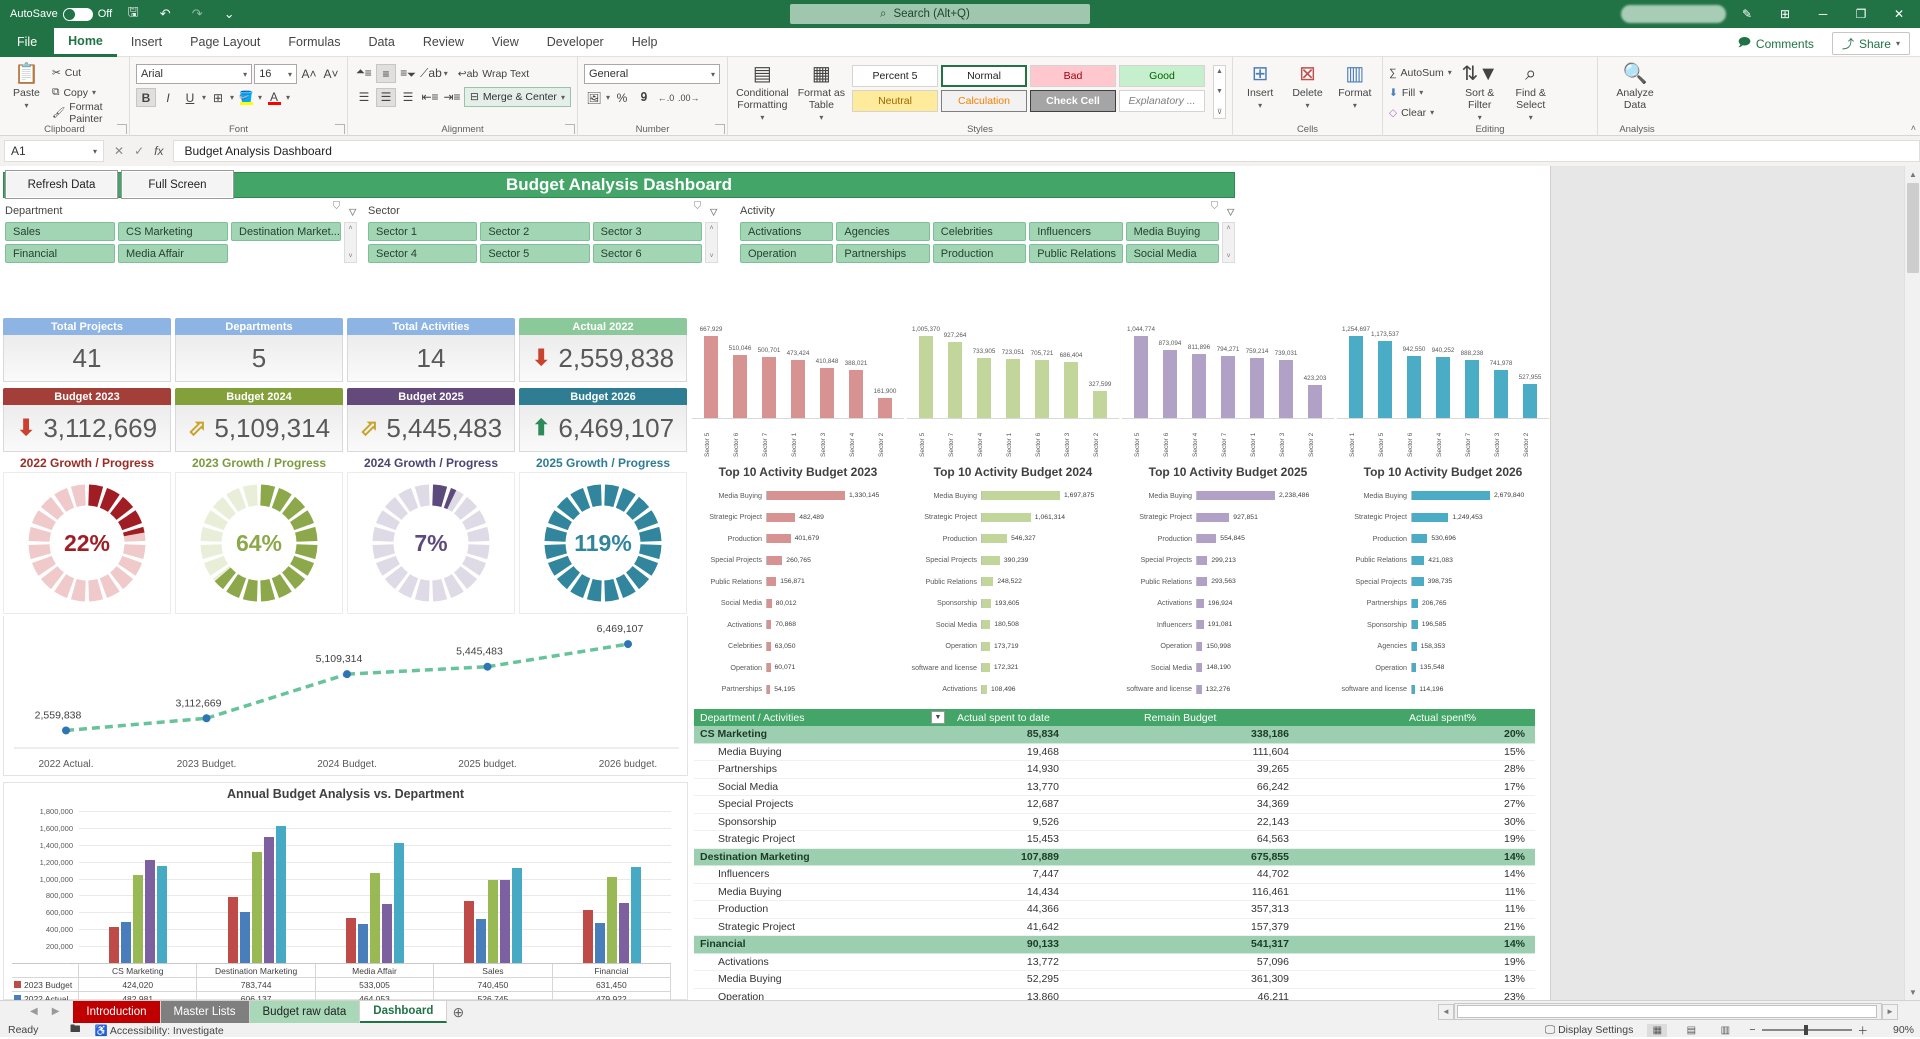 The image size is (1920, 1039). I want to click on name-box: A1 ▾, so click(54, 151).